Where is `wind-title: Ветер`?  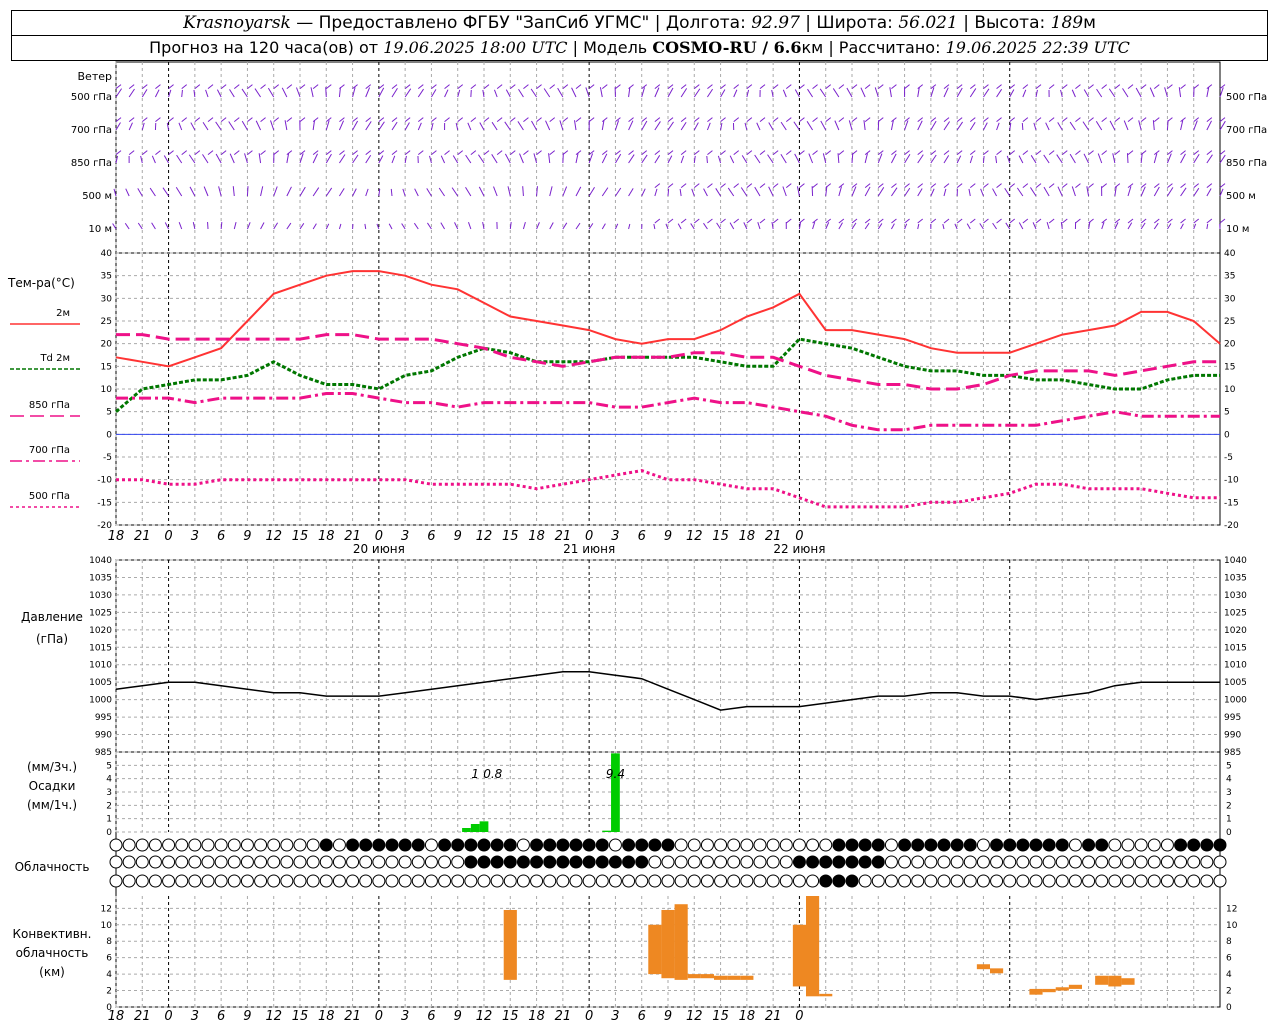
wind-title: Ветер is located at coordinates (95, 76).